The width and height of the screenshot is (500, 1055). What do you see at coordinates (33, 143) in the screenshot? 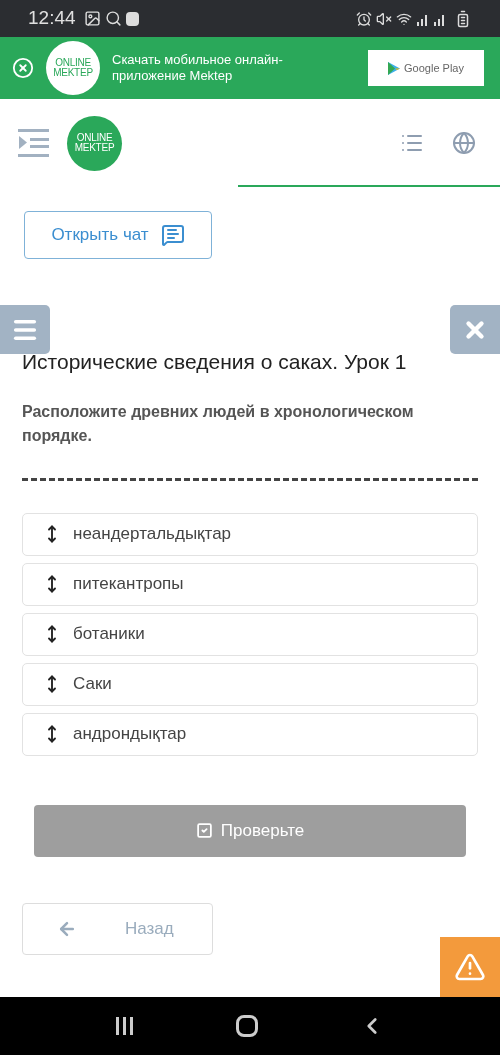
I see `sidebar-toggle-icon` at bounding box center [33, 143].